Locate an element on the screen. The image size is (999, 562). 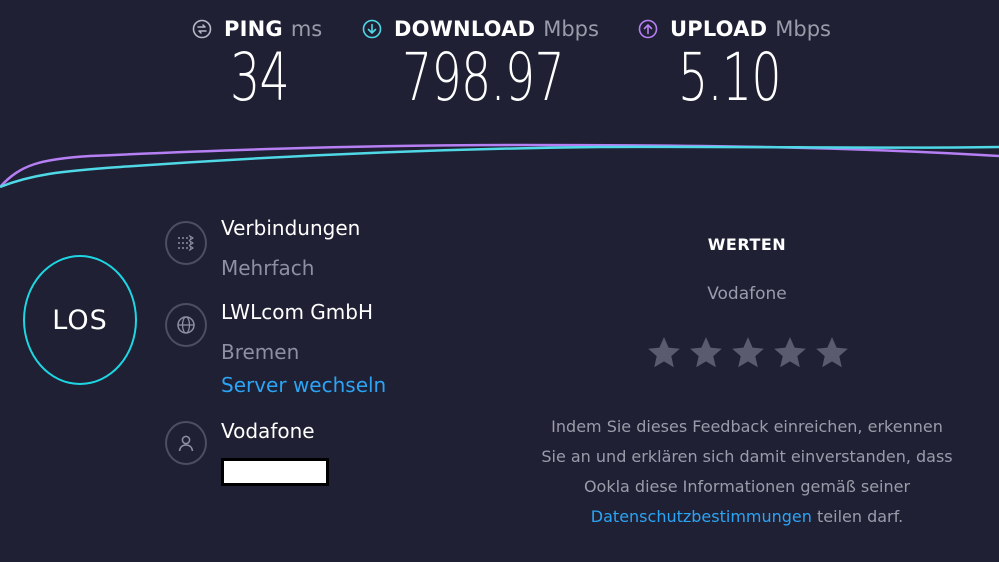
rating-provider: Vodafone is located at coordinates (747, 294).